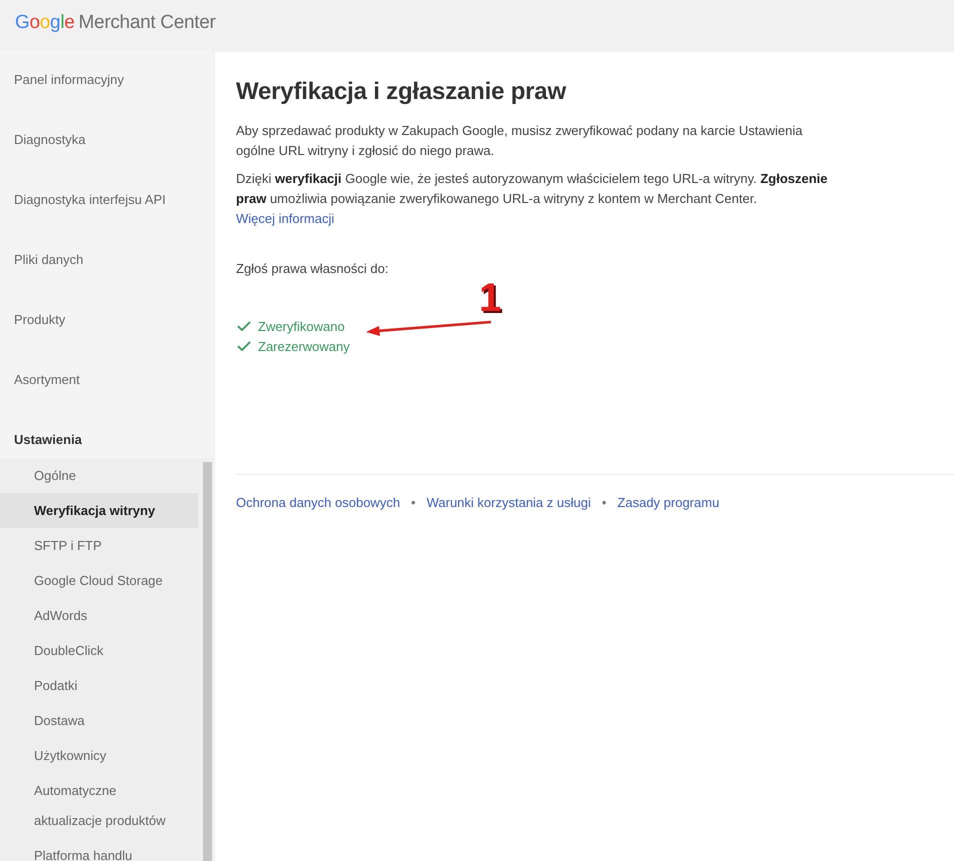 The width and height of the screenshot is (954, 861). I want to click on scrollbar-thumb, so click(207, 661).